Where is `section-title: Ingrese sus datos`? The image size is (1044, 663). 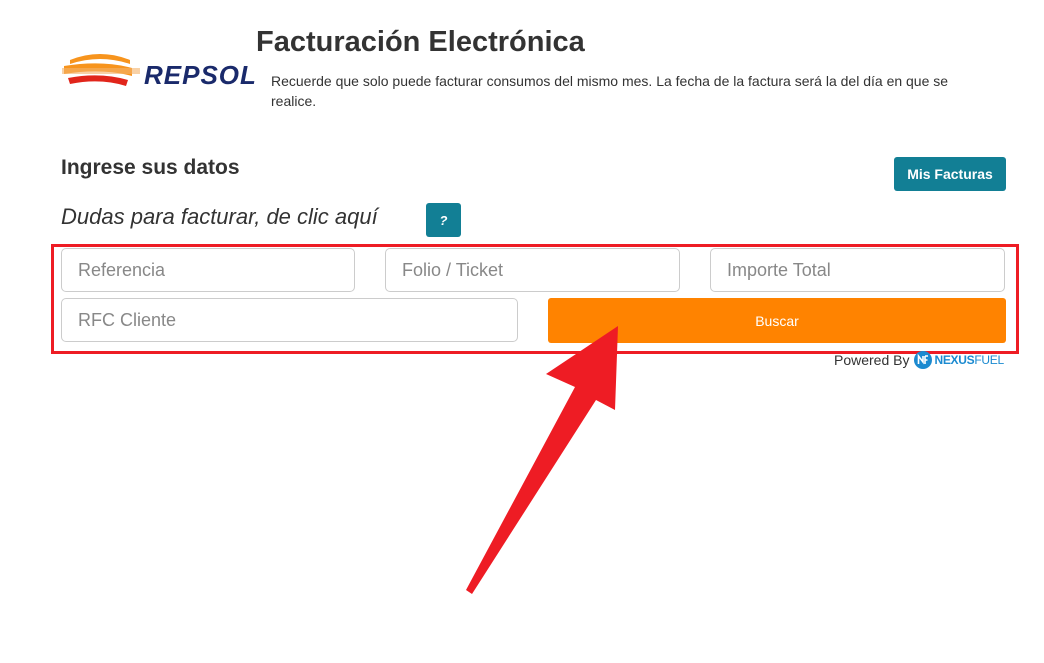 section-title: Ingrese sus datos is located at coordinates (150, 167).